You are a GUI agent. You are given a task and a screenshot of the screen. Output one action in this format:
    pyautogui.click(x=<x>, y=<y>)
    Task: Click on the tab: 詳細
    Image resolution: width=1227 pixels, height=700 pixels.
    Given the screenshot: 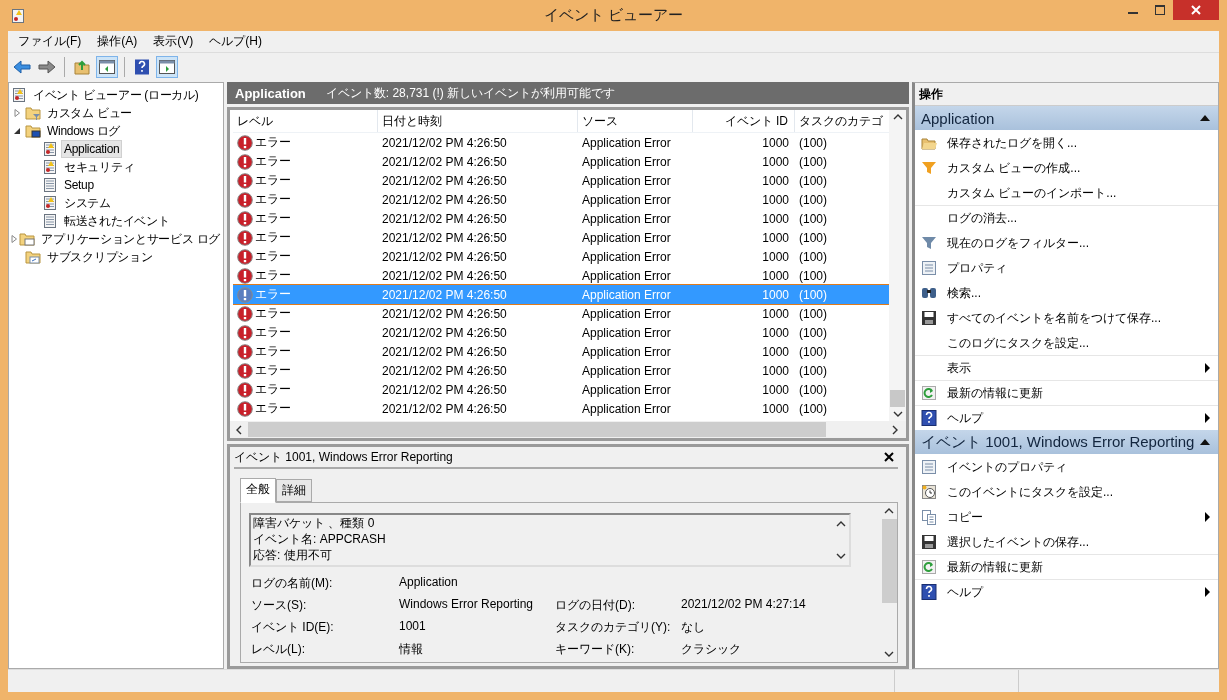 What is the action you would take?
    pyautogui.click(x=294, y=490)
    